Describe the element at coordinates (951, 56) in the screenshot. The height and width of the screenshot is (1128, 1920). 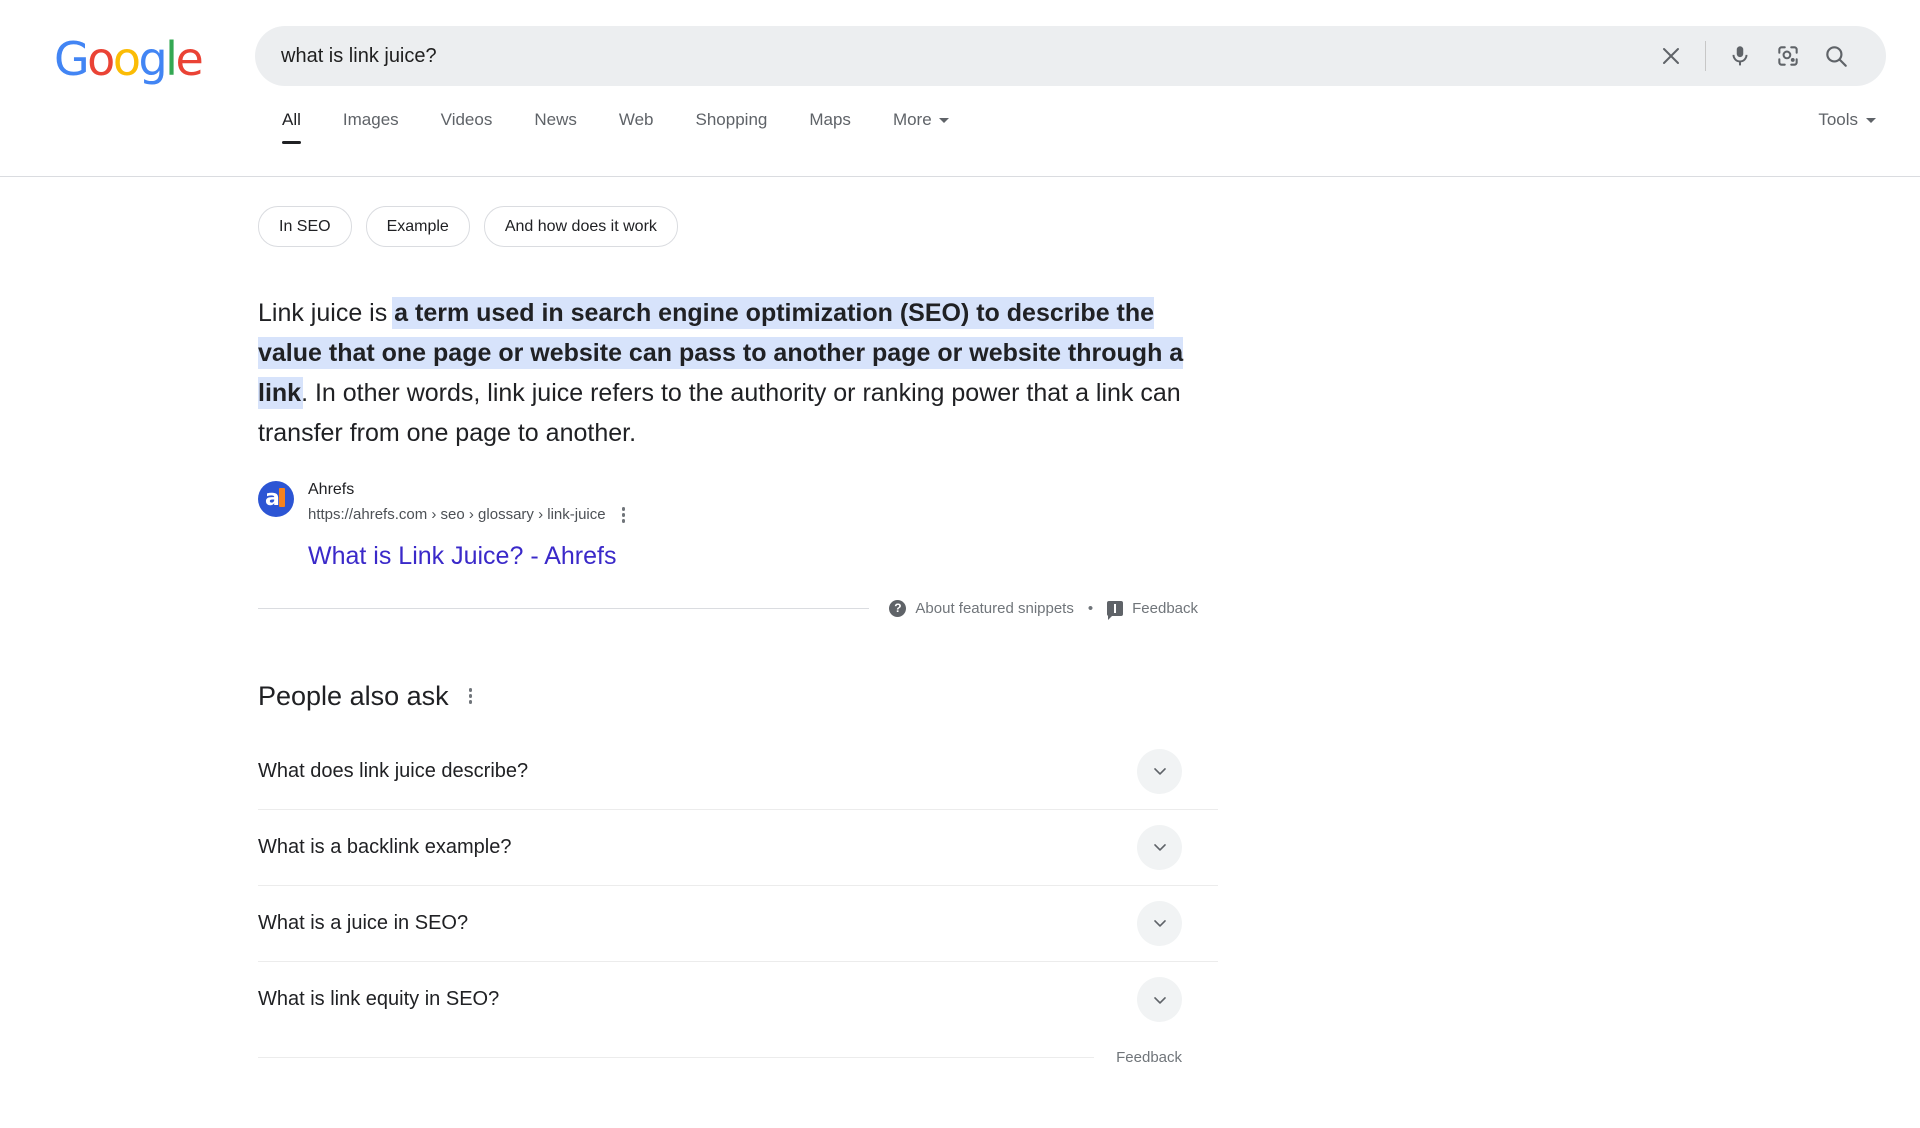
I see `search-input` at that location.